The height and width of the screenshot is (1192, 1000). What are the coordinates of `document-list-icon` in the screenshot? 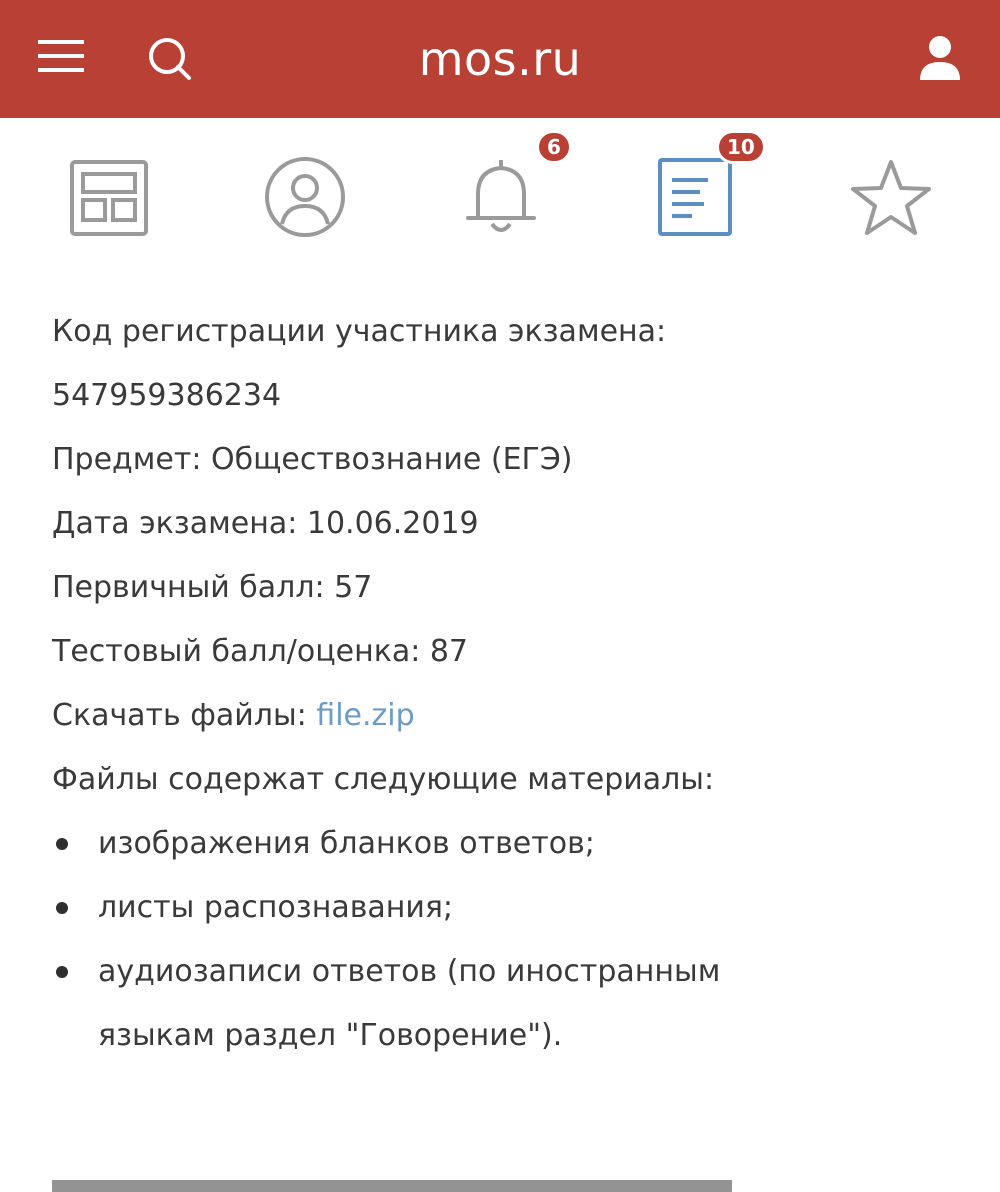 It's located at (695, 197).